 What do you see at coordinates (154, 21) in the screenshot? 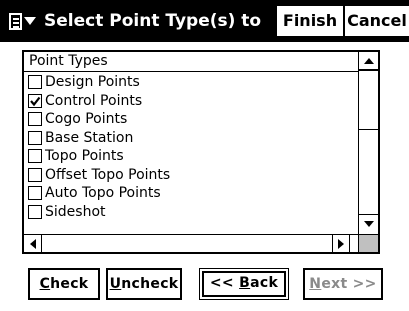
I see `window-title: Select Point Type(s) to Exp` at bounding box center [154, 21].